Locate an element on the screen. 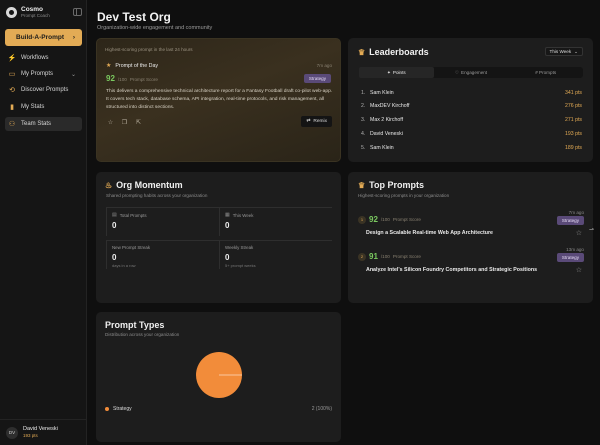  user-profile: DV David Veneski 193 pts is located at coordinates (43, 432).